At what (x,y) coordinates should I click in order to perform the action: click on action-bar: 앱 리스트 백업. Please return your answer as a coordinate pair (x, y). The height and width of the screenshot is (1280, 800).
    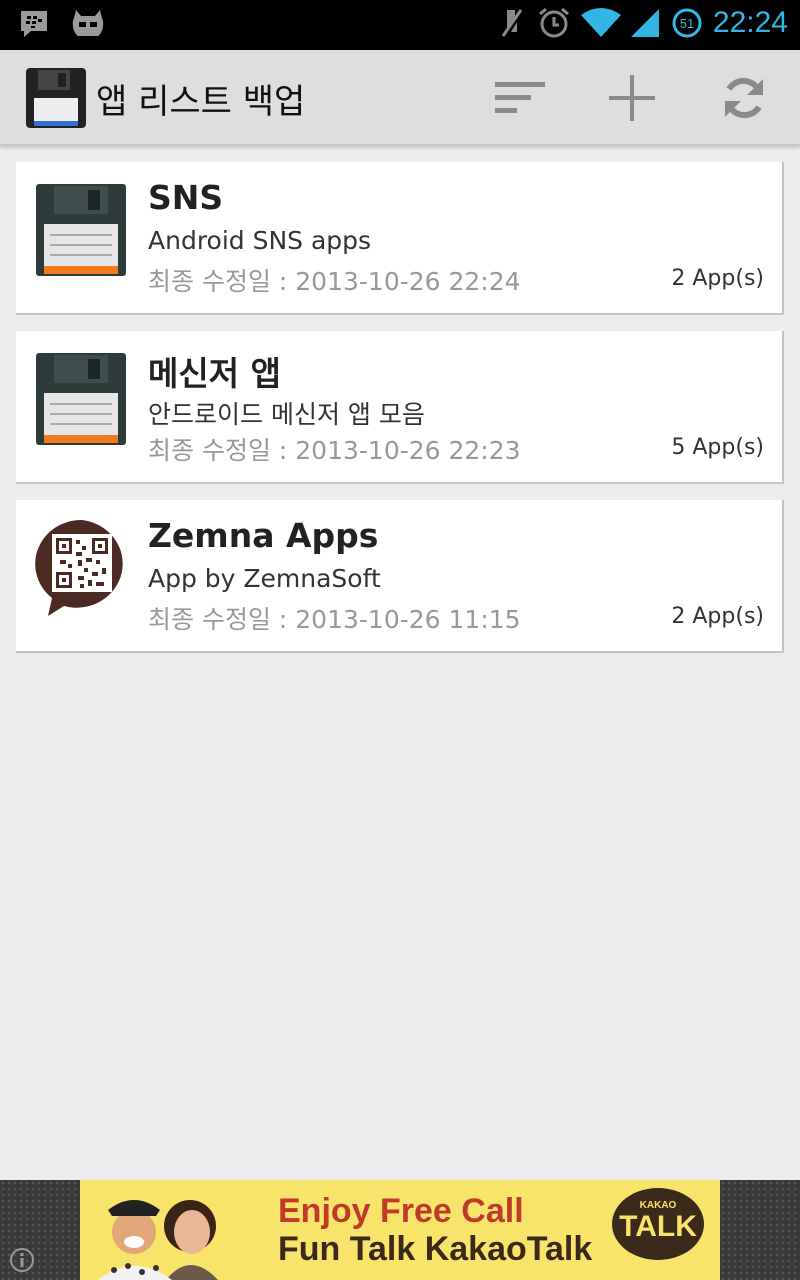
    Looking at the image, I should click on (400, 98).